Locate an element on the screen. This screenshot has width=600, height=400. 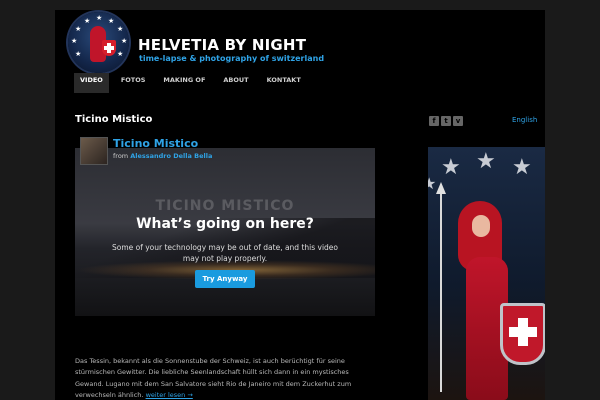
read-more-link: weiter lesen → is located at coordinates (169, 395).